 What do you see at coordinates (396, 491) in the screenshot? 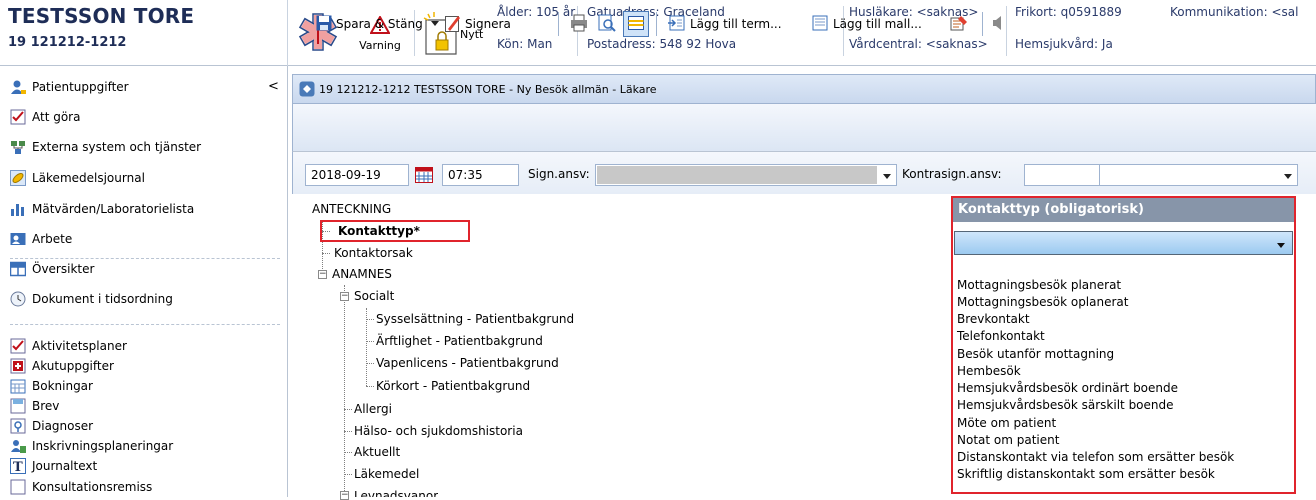
I see `tree-node-levnadsvanor: Levnadsvanor` at bounding box center [396, 491].